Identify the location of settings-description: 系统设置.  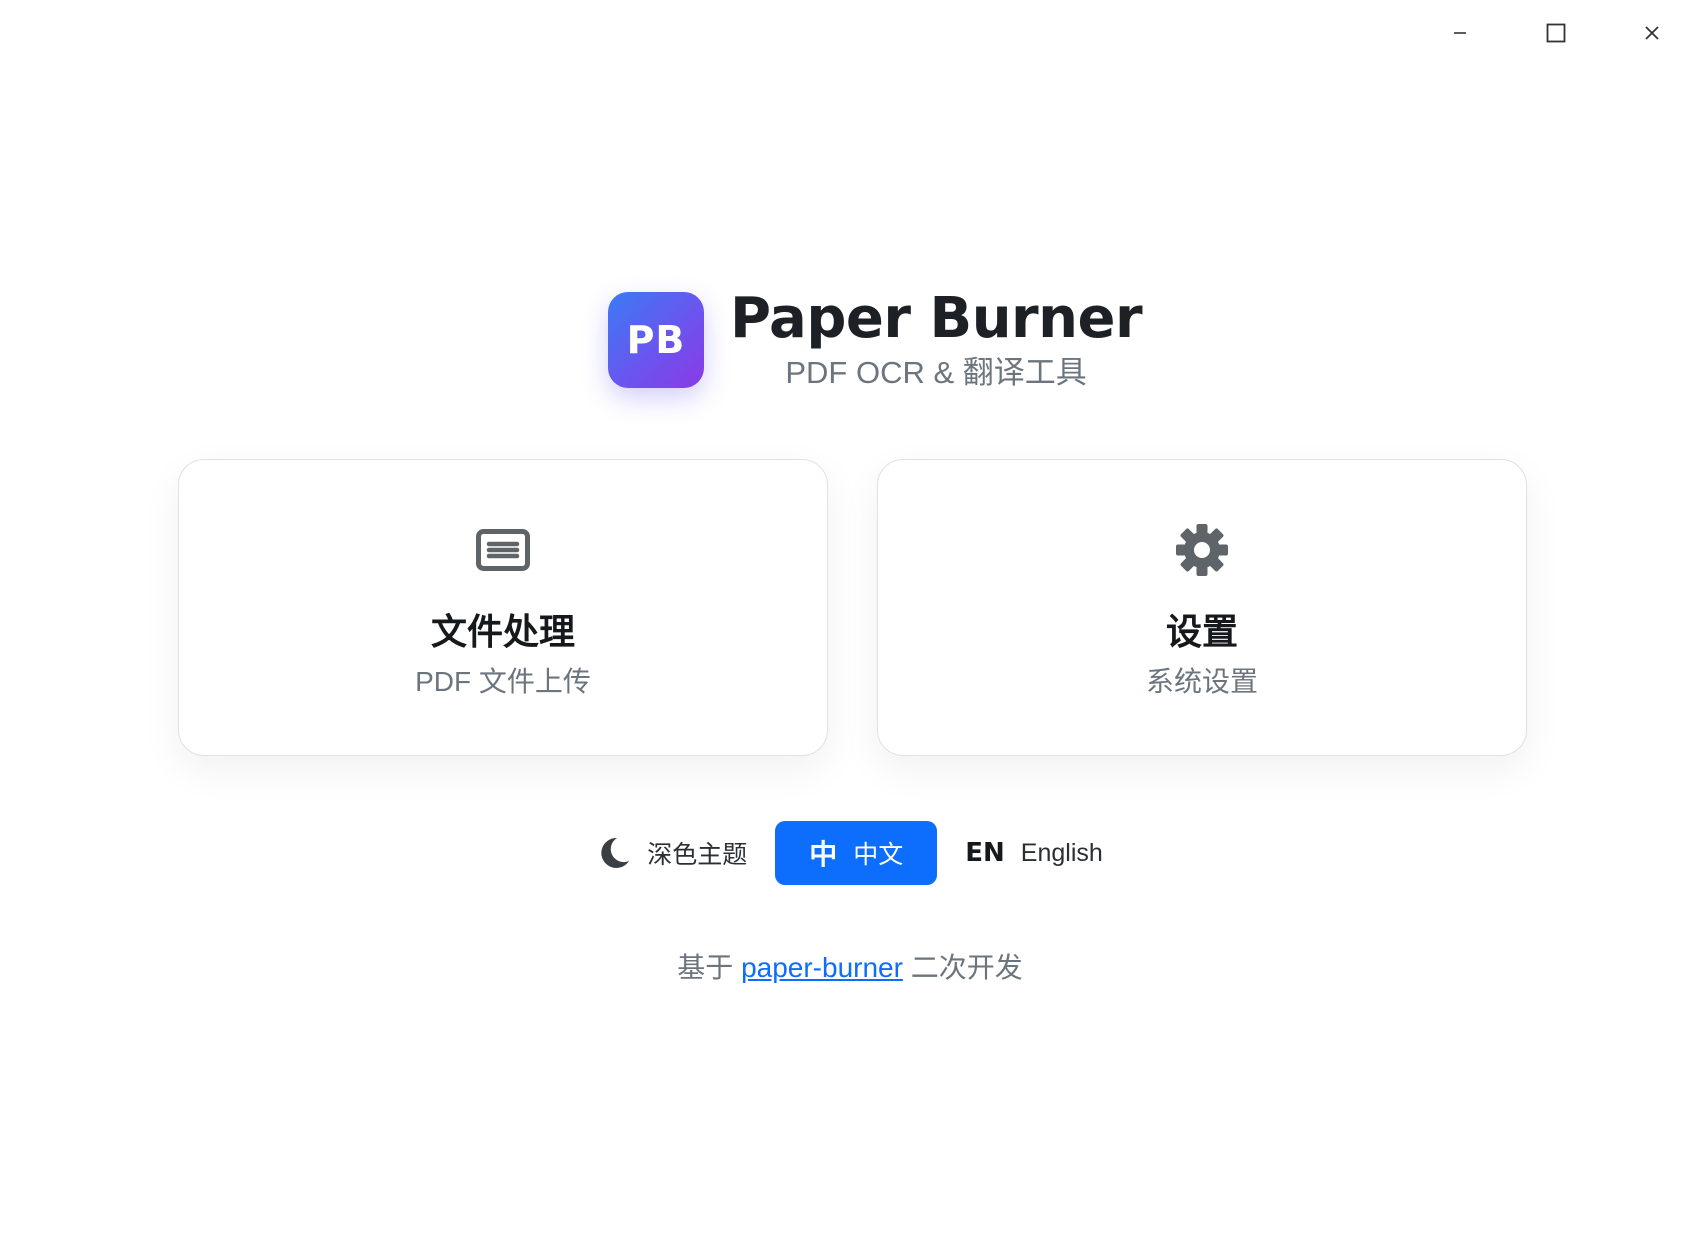
(1201, 681).